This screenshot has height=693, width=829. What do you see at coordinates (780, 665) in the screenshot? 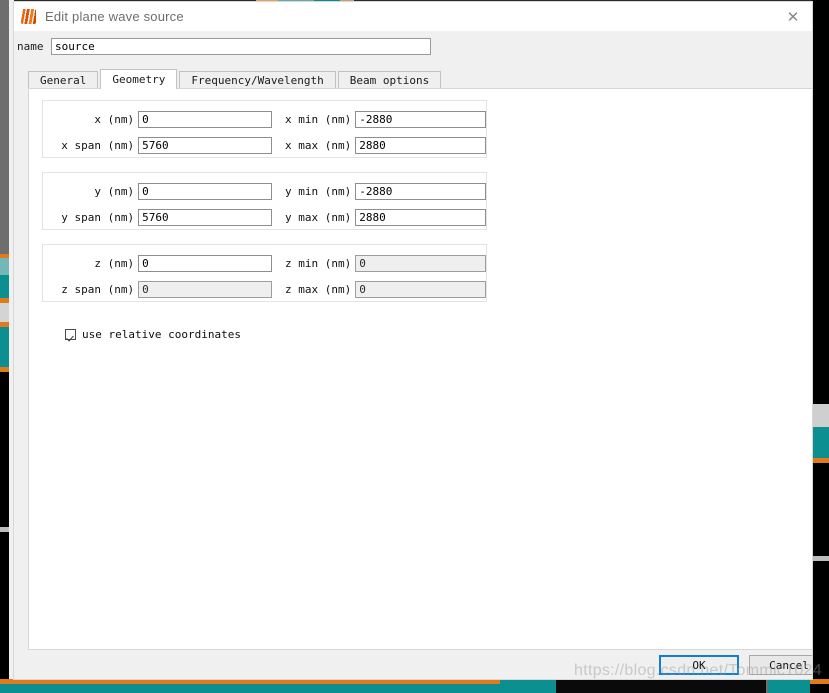
I see `cancel-button: Cancel` at bounding box center [780, 665].